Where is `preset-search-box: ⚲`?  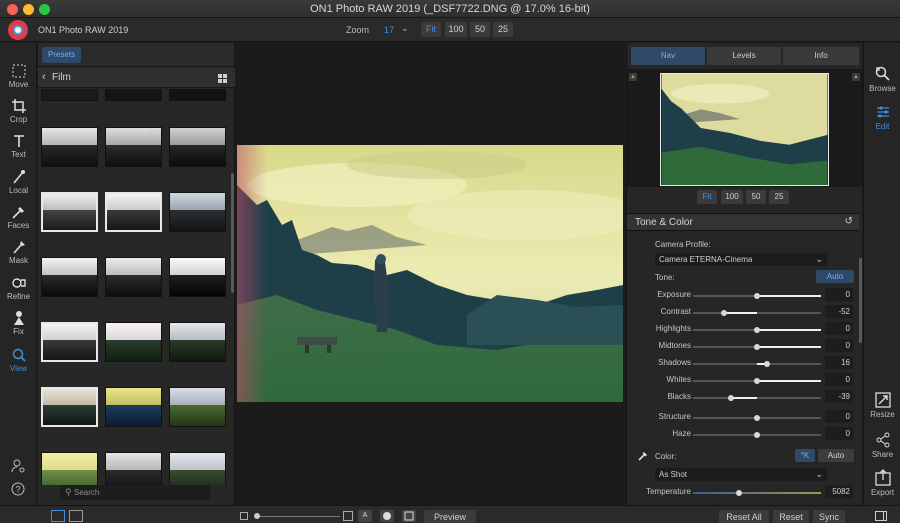 preset-search-box: ⚲ is located at coordinates (135, 492).